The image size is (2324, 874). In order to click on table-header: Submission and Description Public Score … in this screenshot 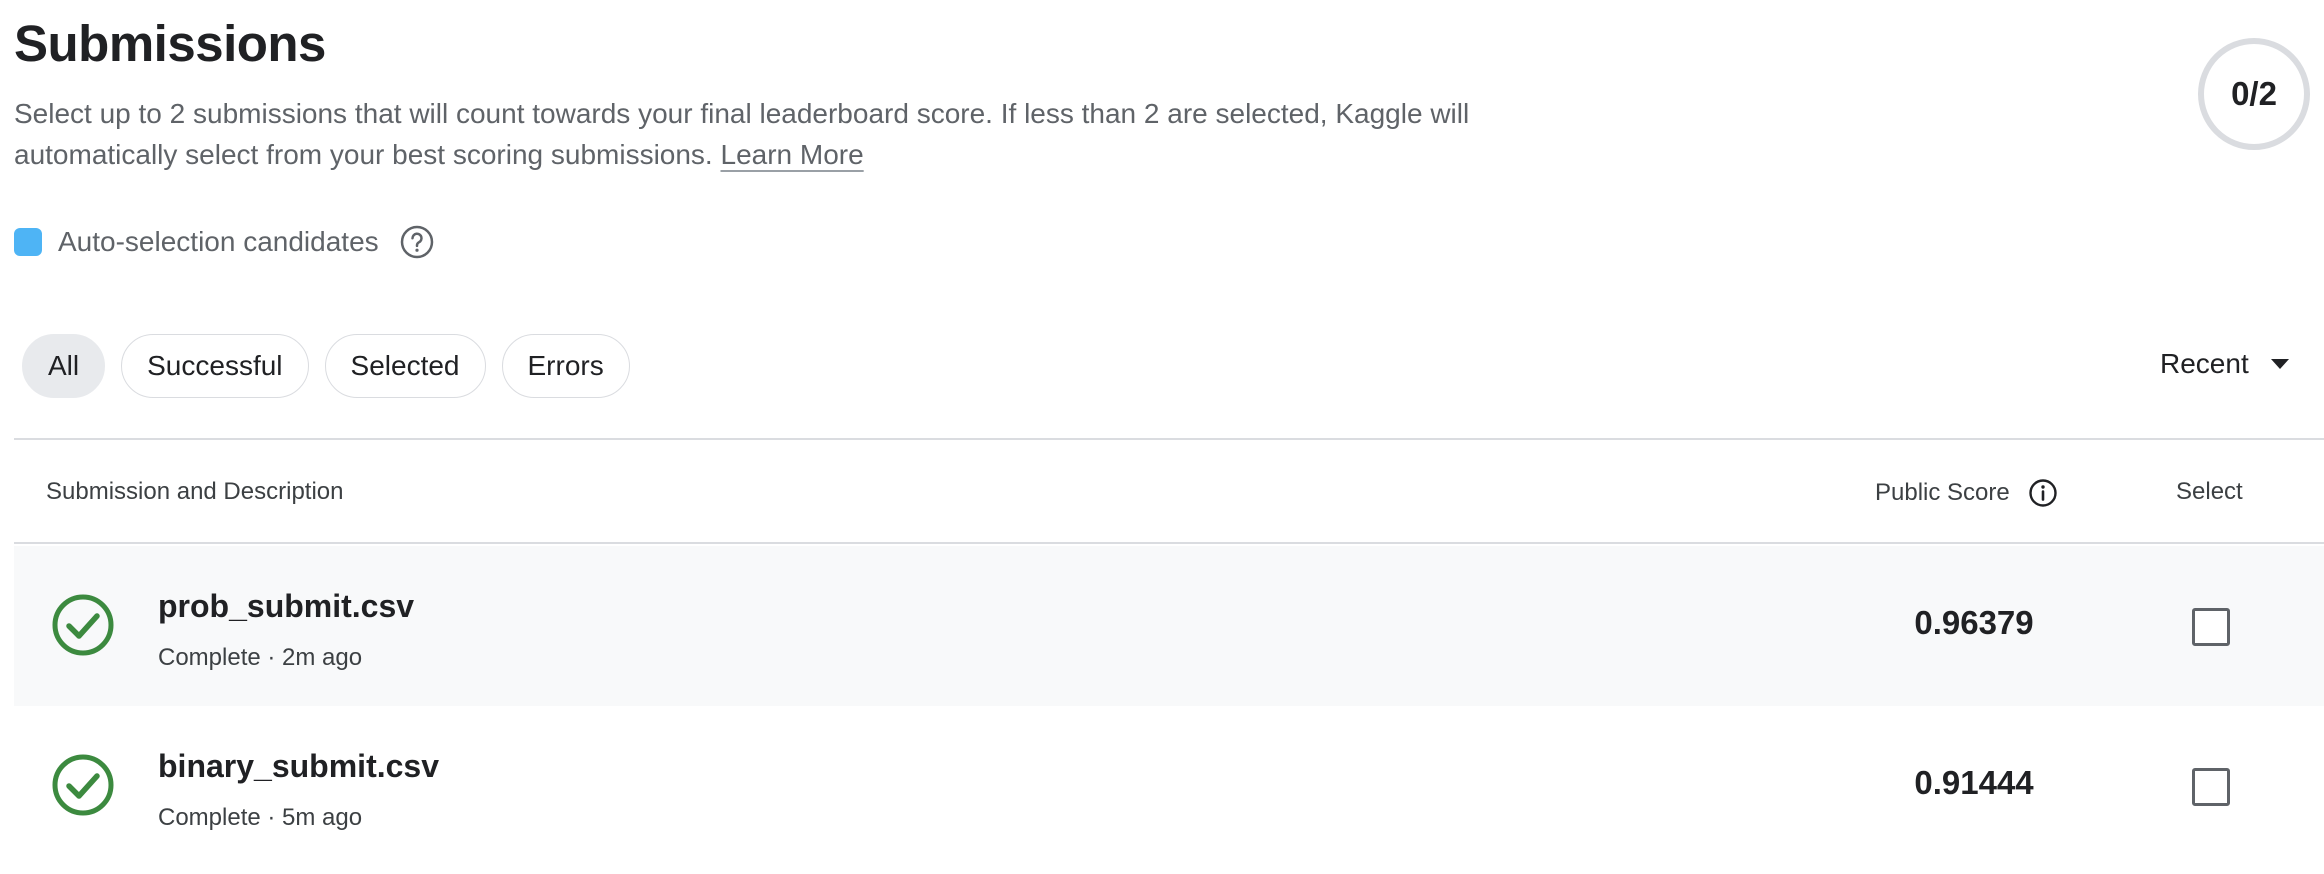, I will do `click(1169, 492)`.